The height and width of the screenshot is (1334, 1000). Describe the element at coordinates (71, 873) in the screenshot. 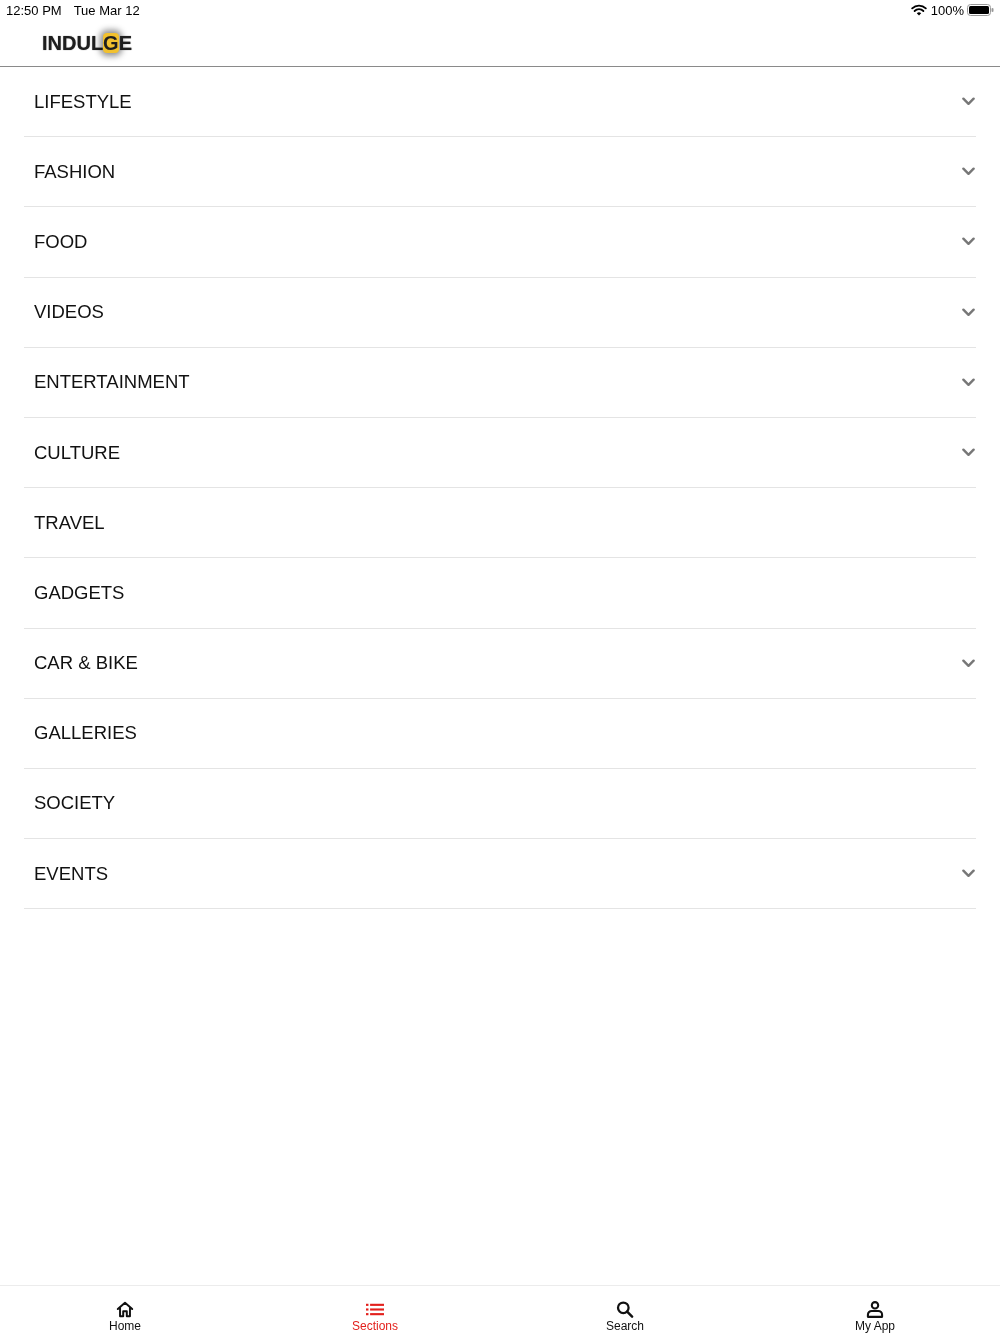

I see `section-label: EVENTS` at that location.